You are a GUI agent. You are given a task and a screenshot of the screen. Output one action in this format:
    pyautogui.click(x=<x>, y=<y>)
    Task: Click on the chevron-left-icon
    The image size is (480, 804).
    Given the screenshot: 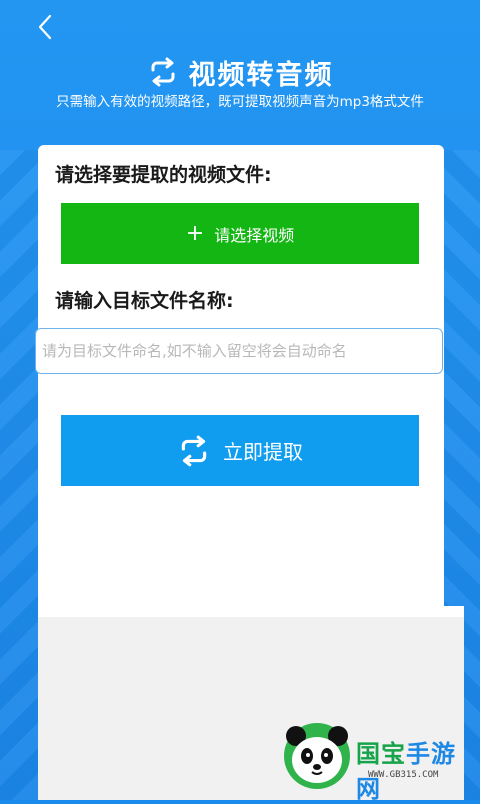 What is the action you would take?
    pyautogui.click(x=45, y=27)
    